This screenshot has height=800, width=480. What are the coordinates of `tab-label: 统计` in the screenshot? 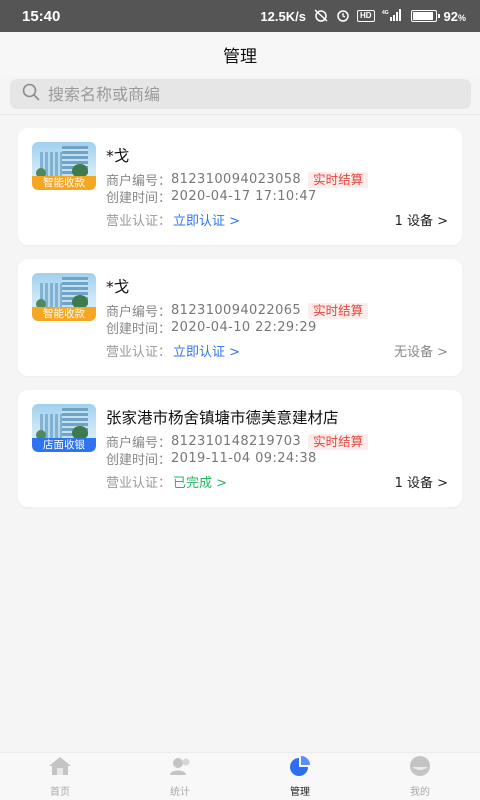 It's located at (180, 792).